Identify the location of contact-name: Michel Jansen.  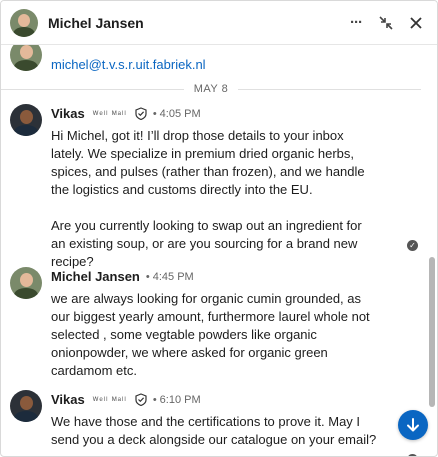
(195, 23).